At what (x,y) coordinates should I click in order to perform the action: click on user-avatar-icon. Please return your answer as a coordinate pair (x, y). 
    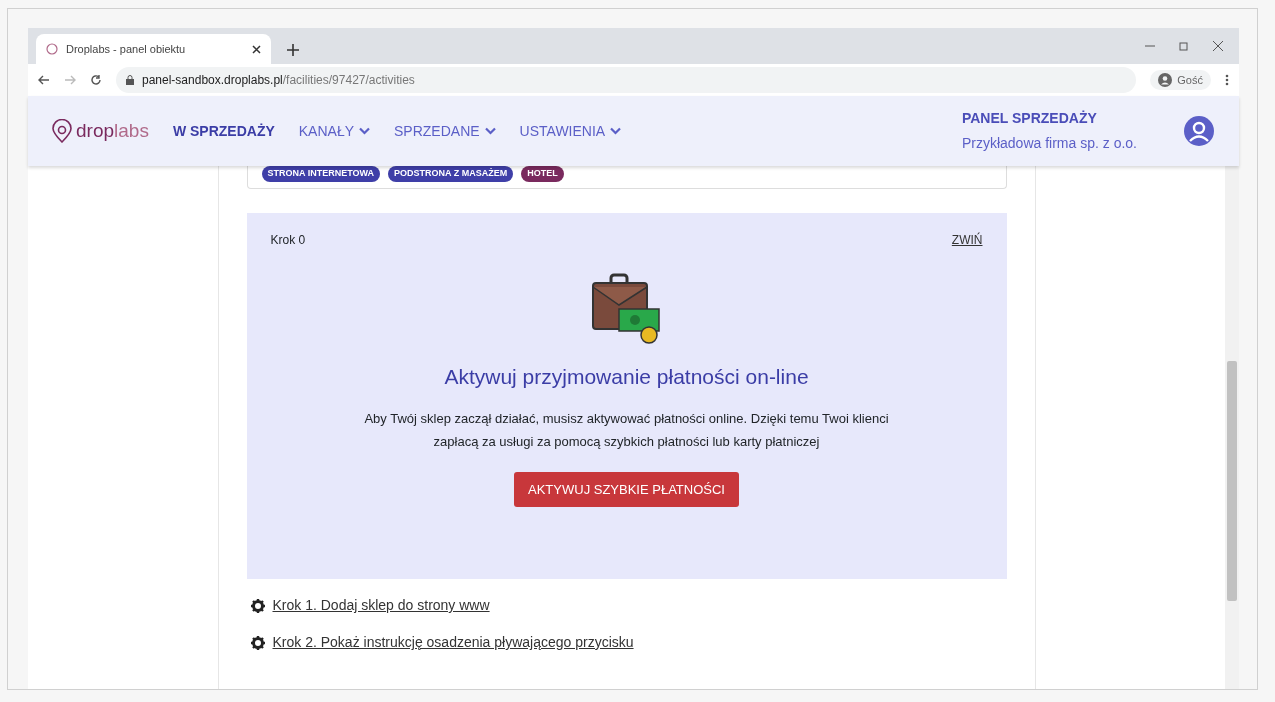
    Looking at the image, I should click on (1199, 131).